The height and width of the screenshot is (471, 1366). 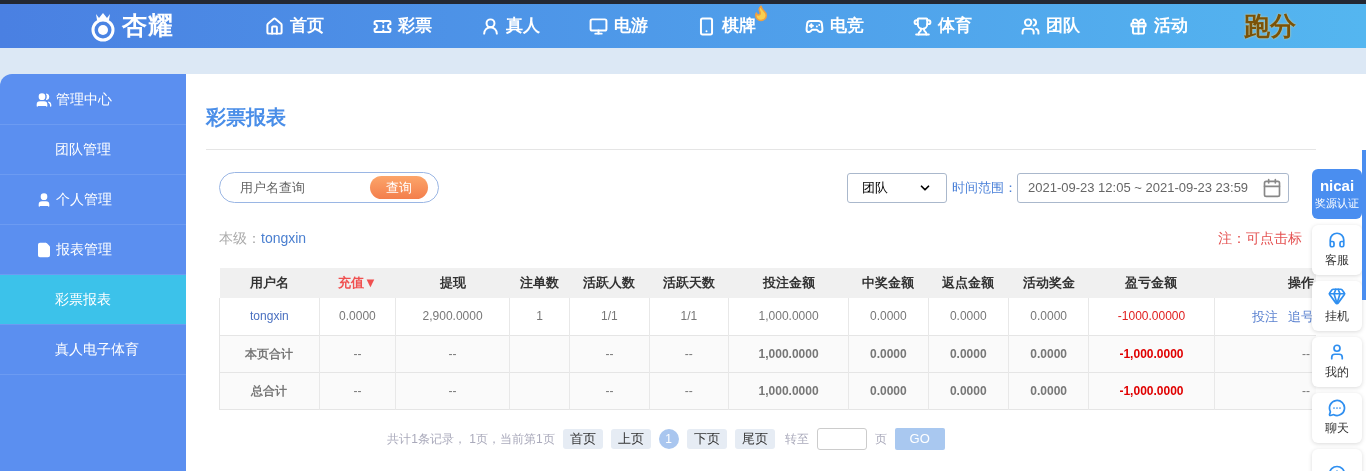 I want to click on table-cell: 2,900.0000, so click(x=452, y=316).